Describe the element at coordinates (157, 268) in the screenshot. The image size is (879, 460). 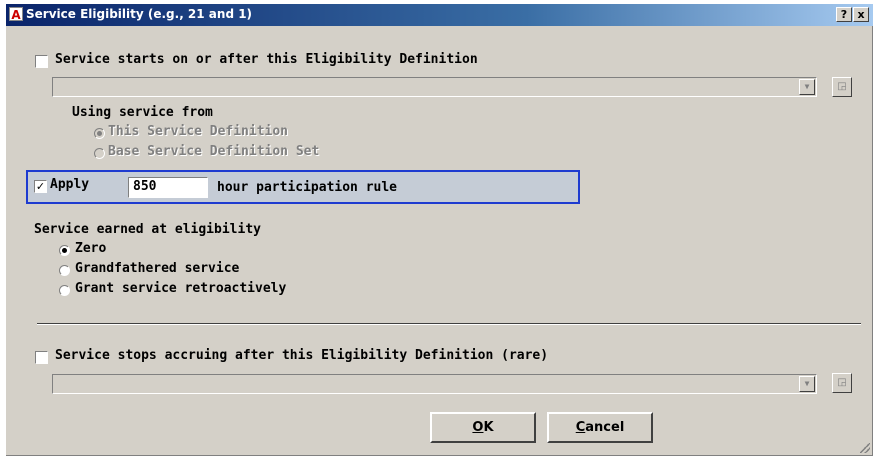
I see `radio-grandfathered-service-label: Grandfathered service` at that location.